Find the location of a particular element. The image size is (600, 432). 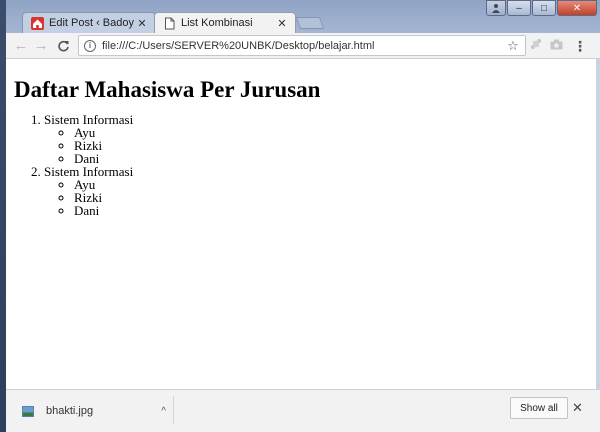

window-border is located at coordinates (598, 224).